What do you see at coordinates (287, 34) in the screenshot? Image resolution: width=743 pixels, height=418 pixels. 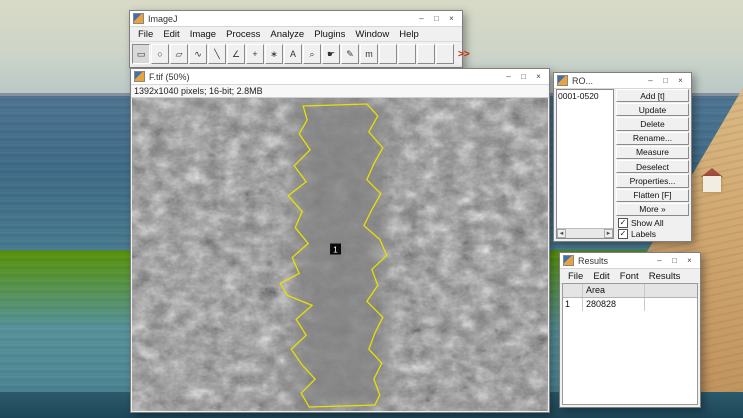 I see `menu-analyze: Analyze` at bounding box center [287, 34].